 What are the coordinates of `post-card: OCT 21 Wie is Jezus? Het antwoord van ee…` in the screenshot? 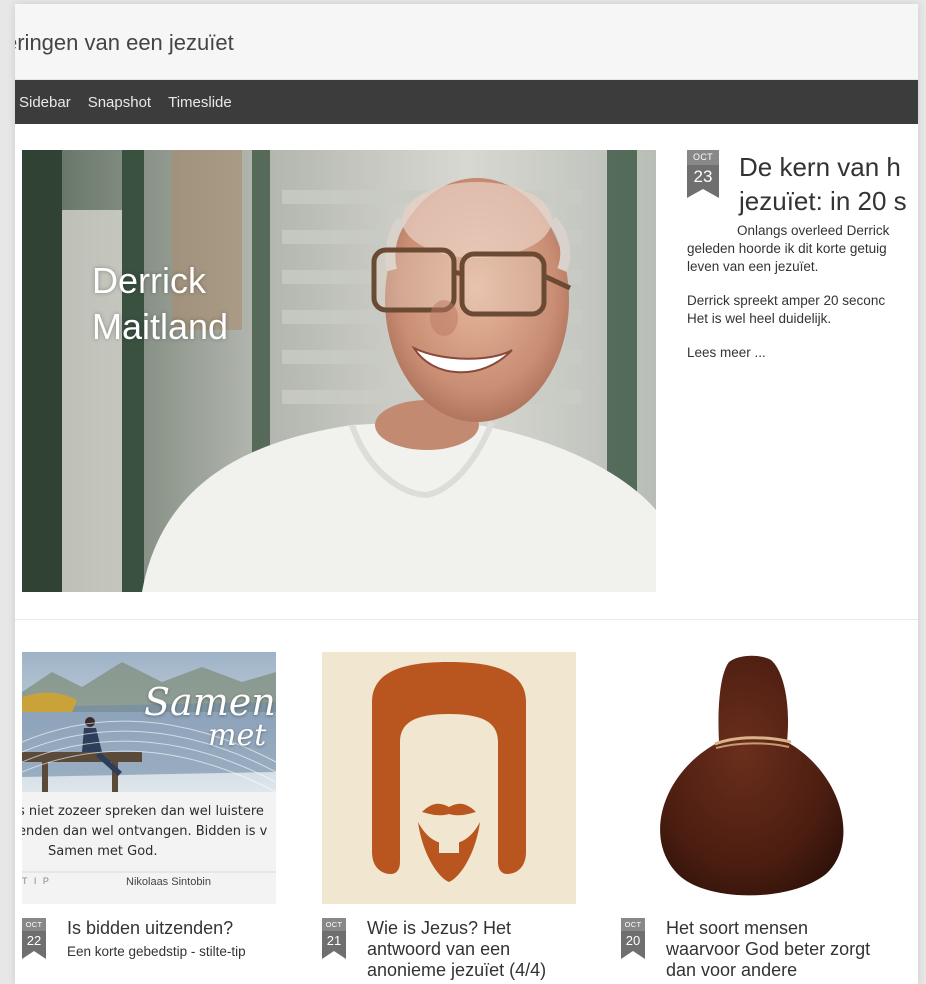 It's located at (449, 816).